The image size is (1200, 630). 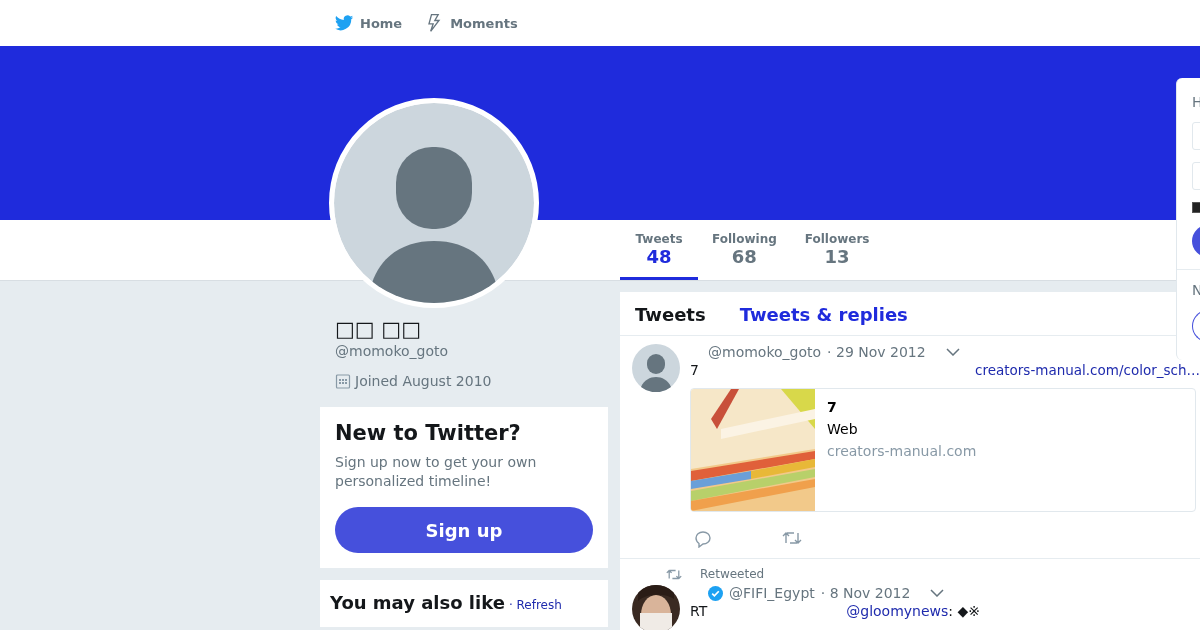 What do you see at coordinates (670, 314) in the screenshot?
I see `timeline-tab: Tweets` at bounding box center [670, 314].